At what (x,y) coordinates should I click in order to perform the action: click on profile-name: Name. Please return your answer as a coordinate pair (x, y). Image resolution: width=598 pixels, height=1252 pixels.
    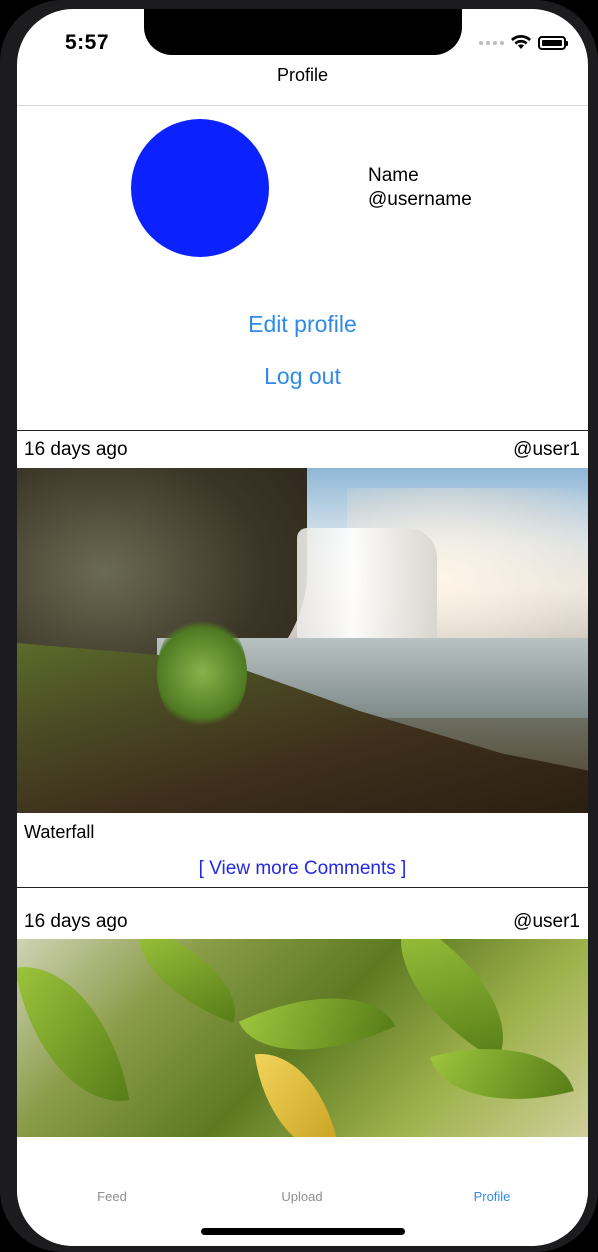
    Looking at the image, I should click on (393, 175).